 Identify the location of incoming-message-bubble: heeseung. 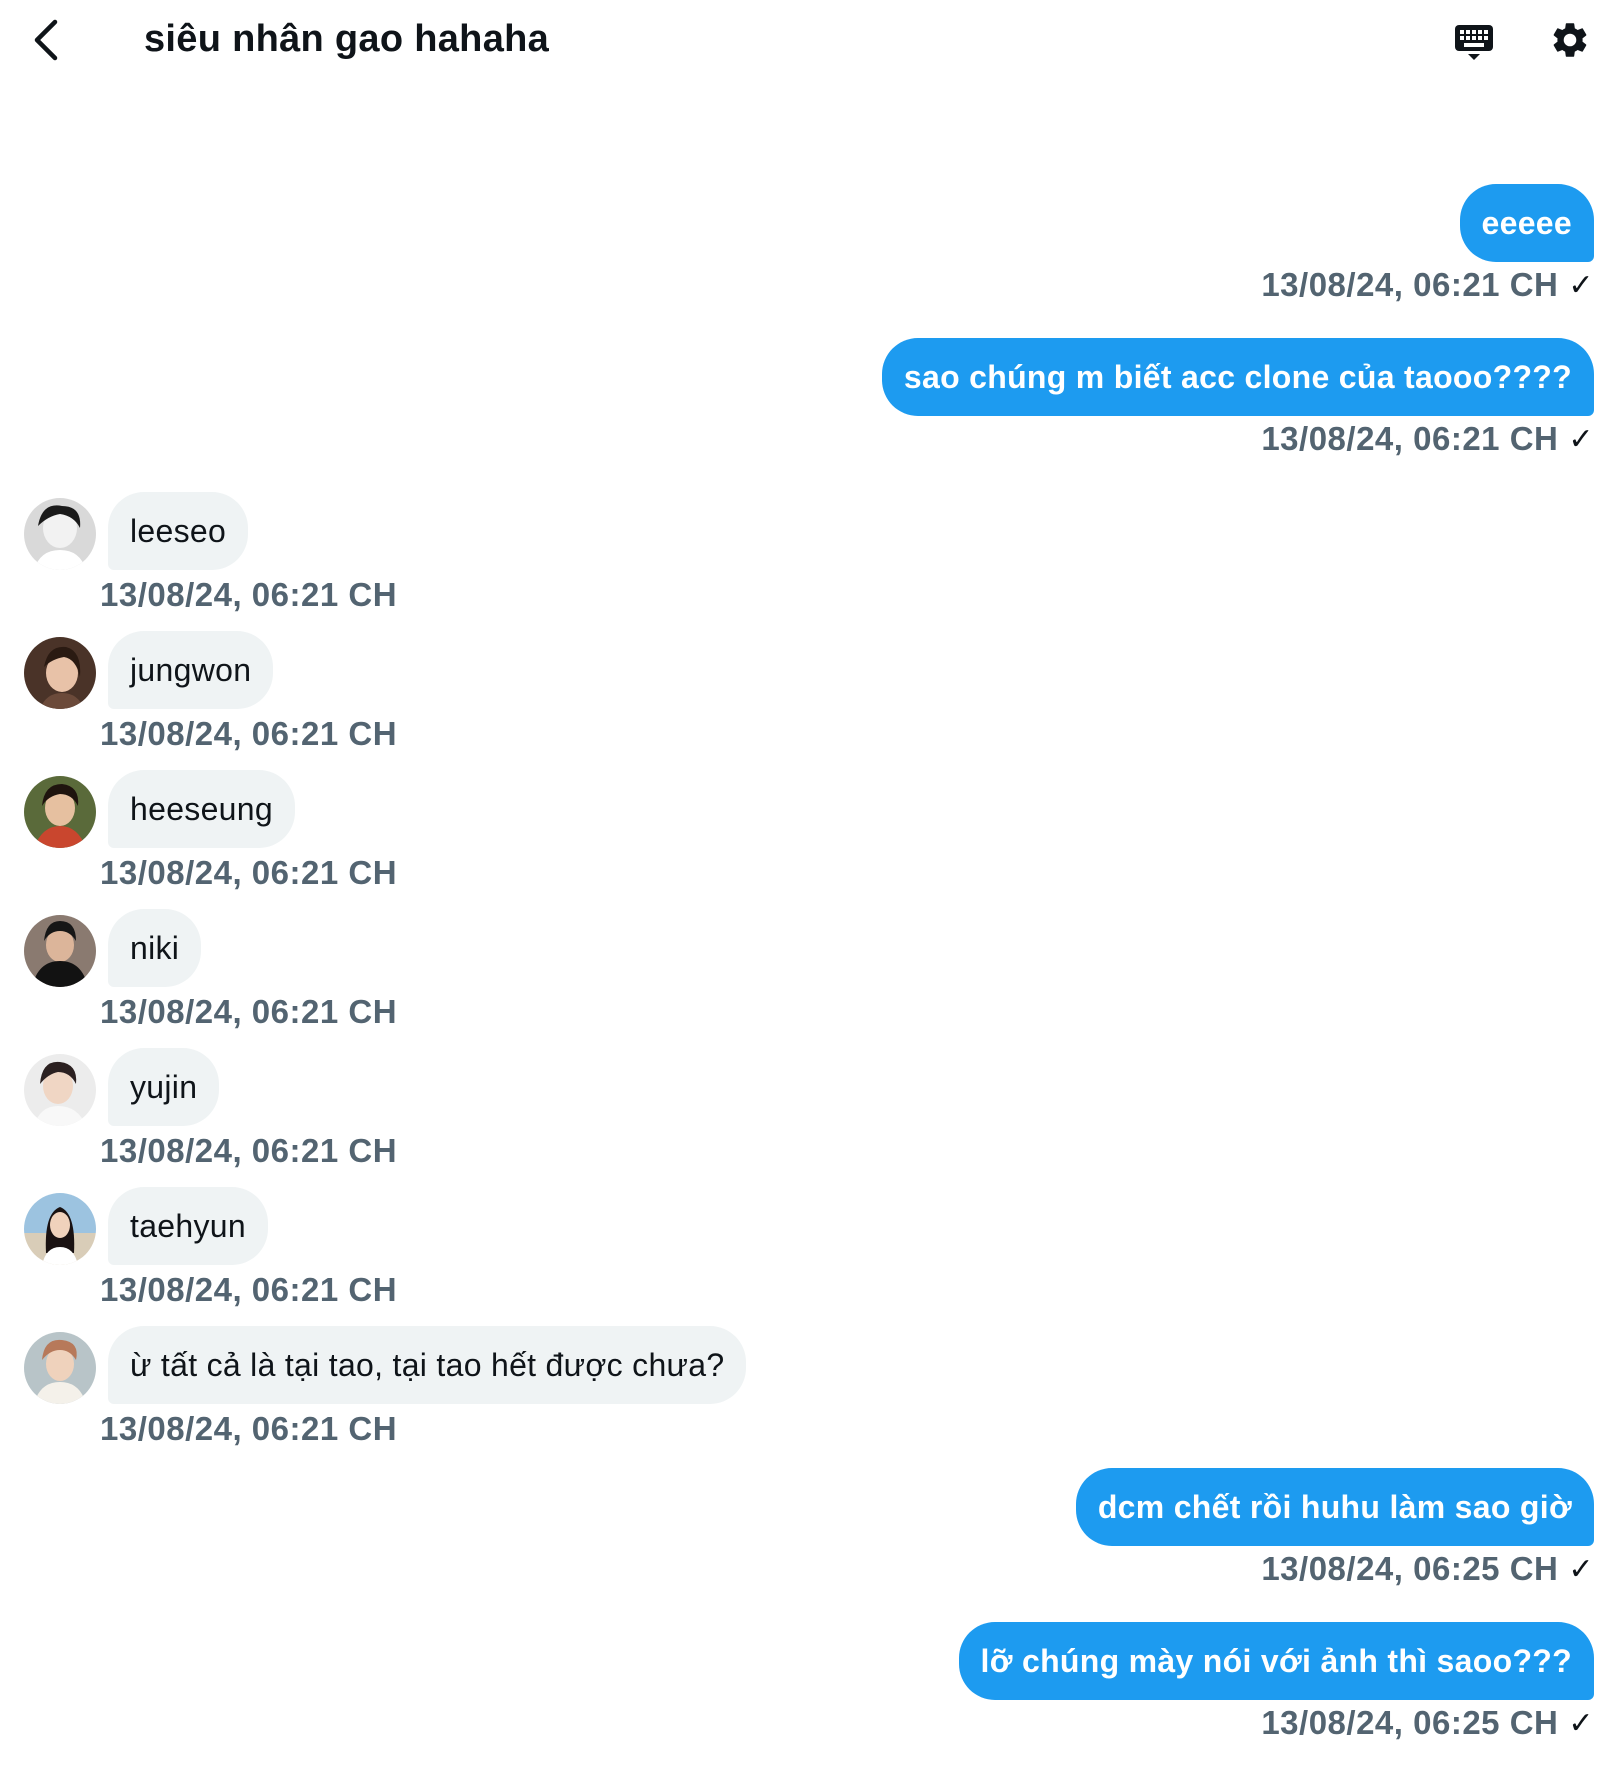
(201, 809).